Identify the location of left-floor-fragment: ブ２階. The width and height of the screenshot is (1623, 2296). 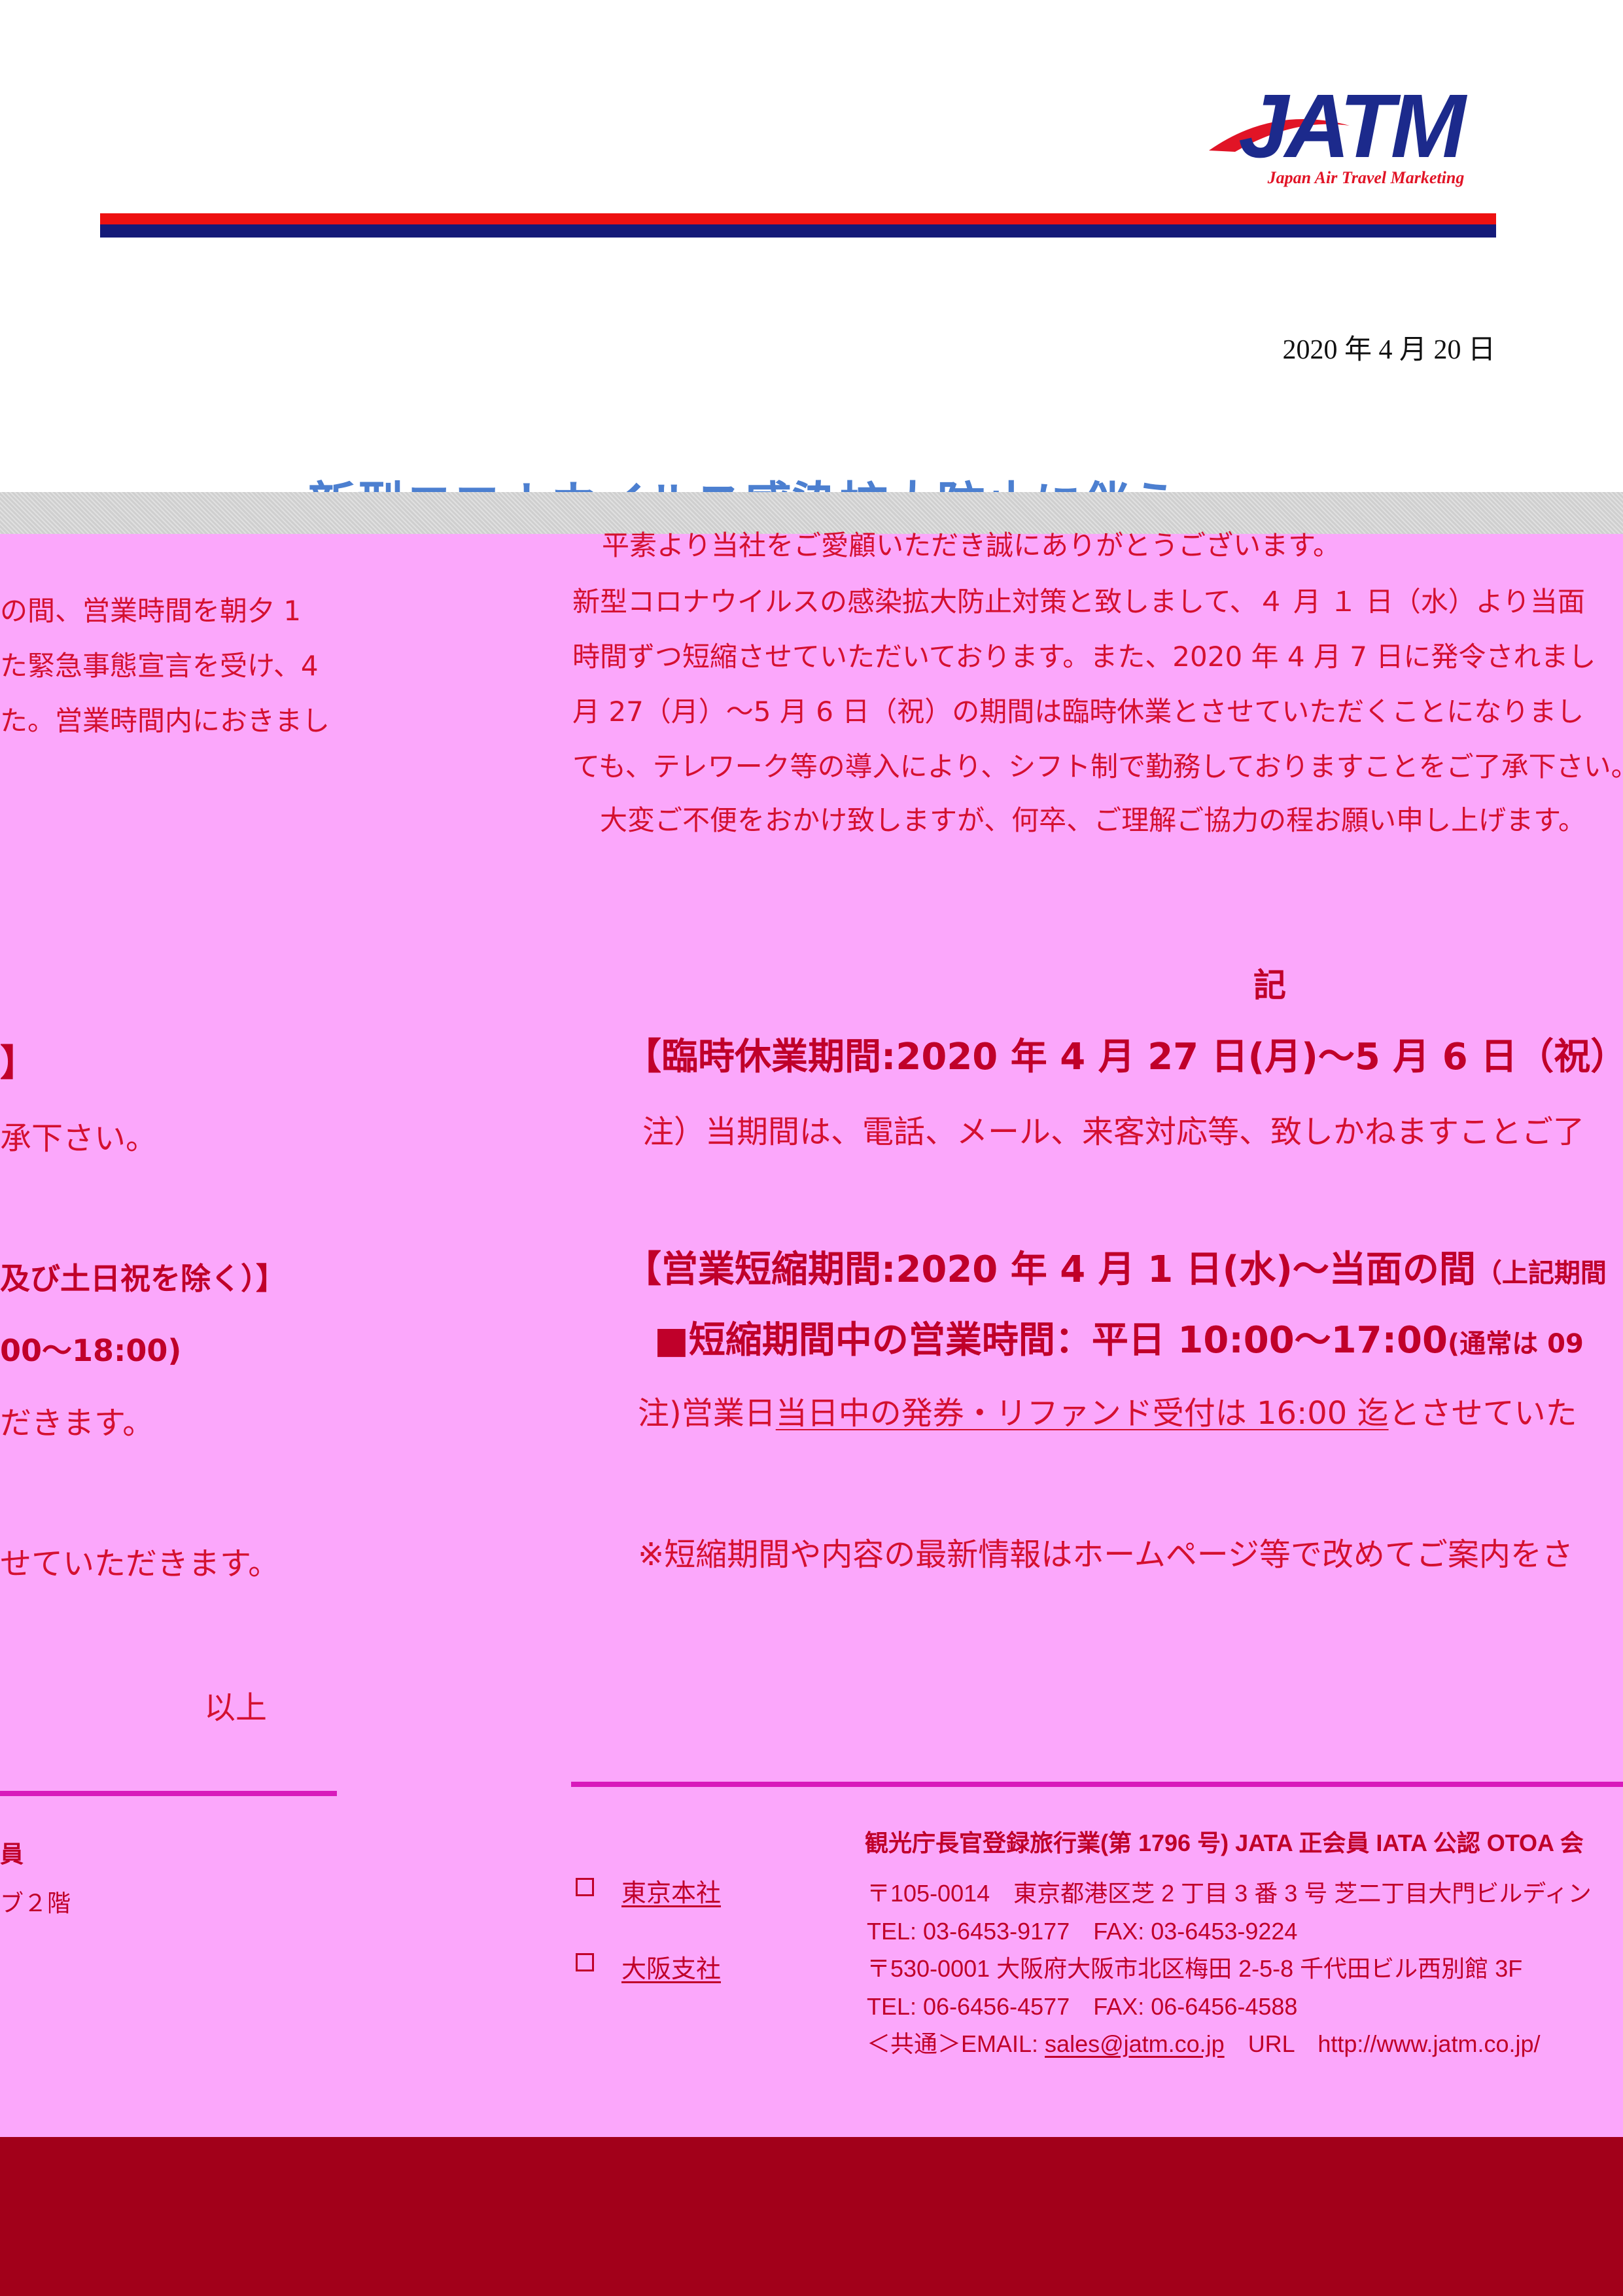
(35, 1903).